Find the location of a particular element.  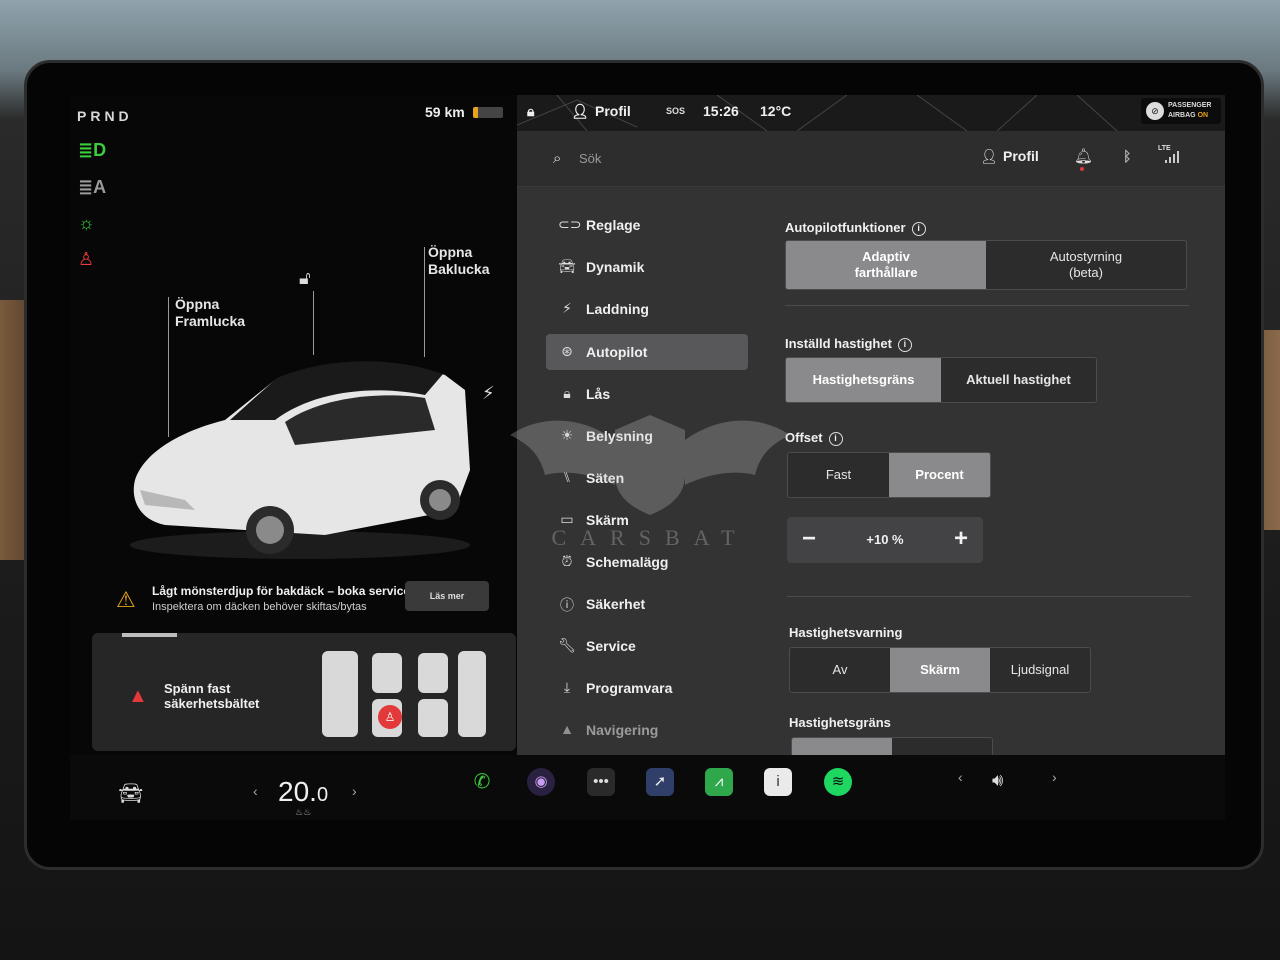

seatbelt-warning-icon: ♙ is located at coordinates (86, 259).